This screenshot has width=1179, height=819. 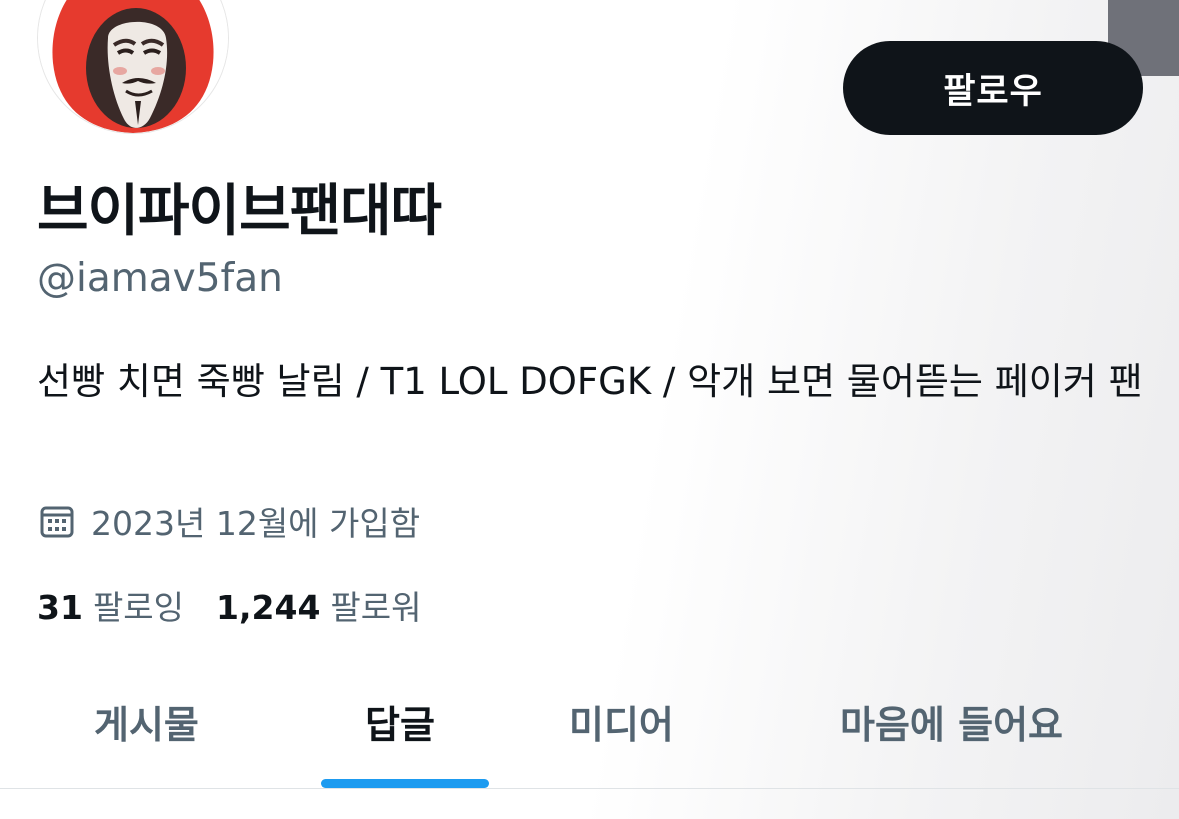 I want to click on display-name: 브이파이브팬대따, so click(x=239, y=211).